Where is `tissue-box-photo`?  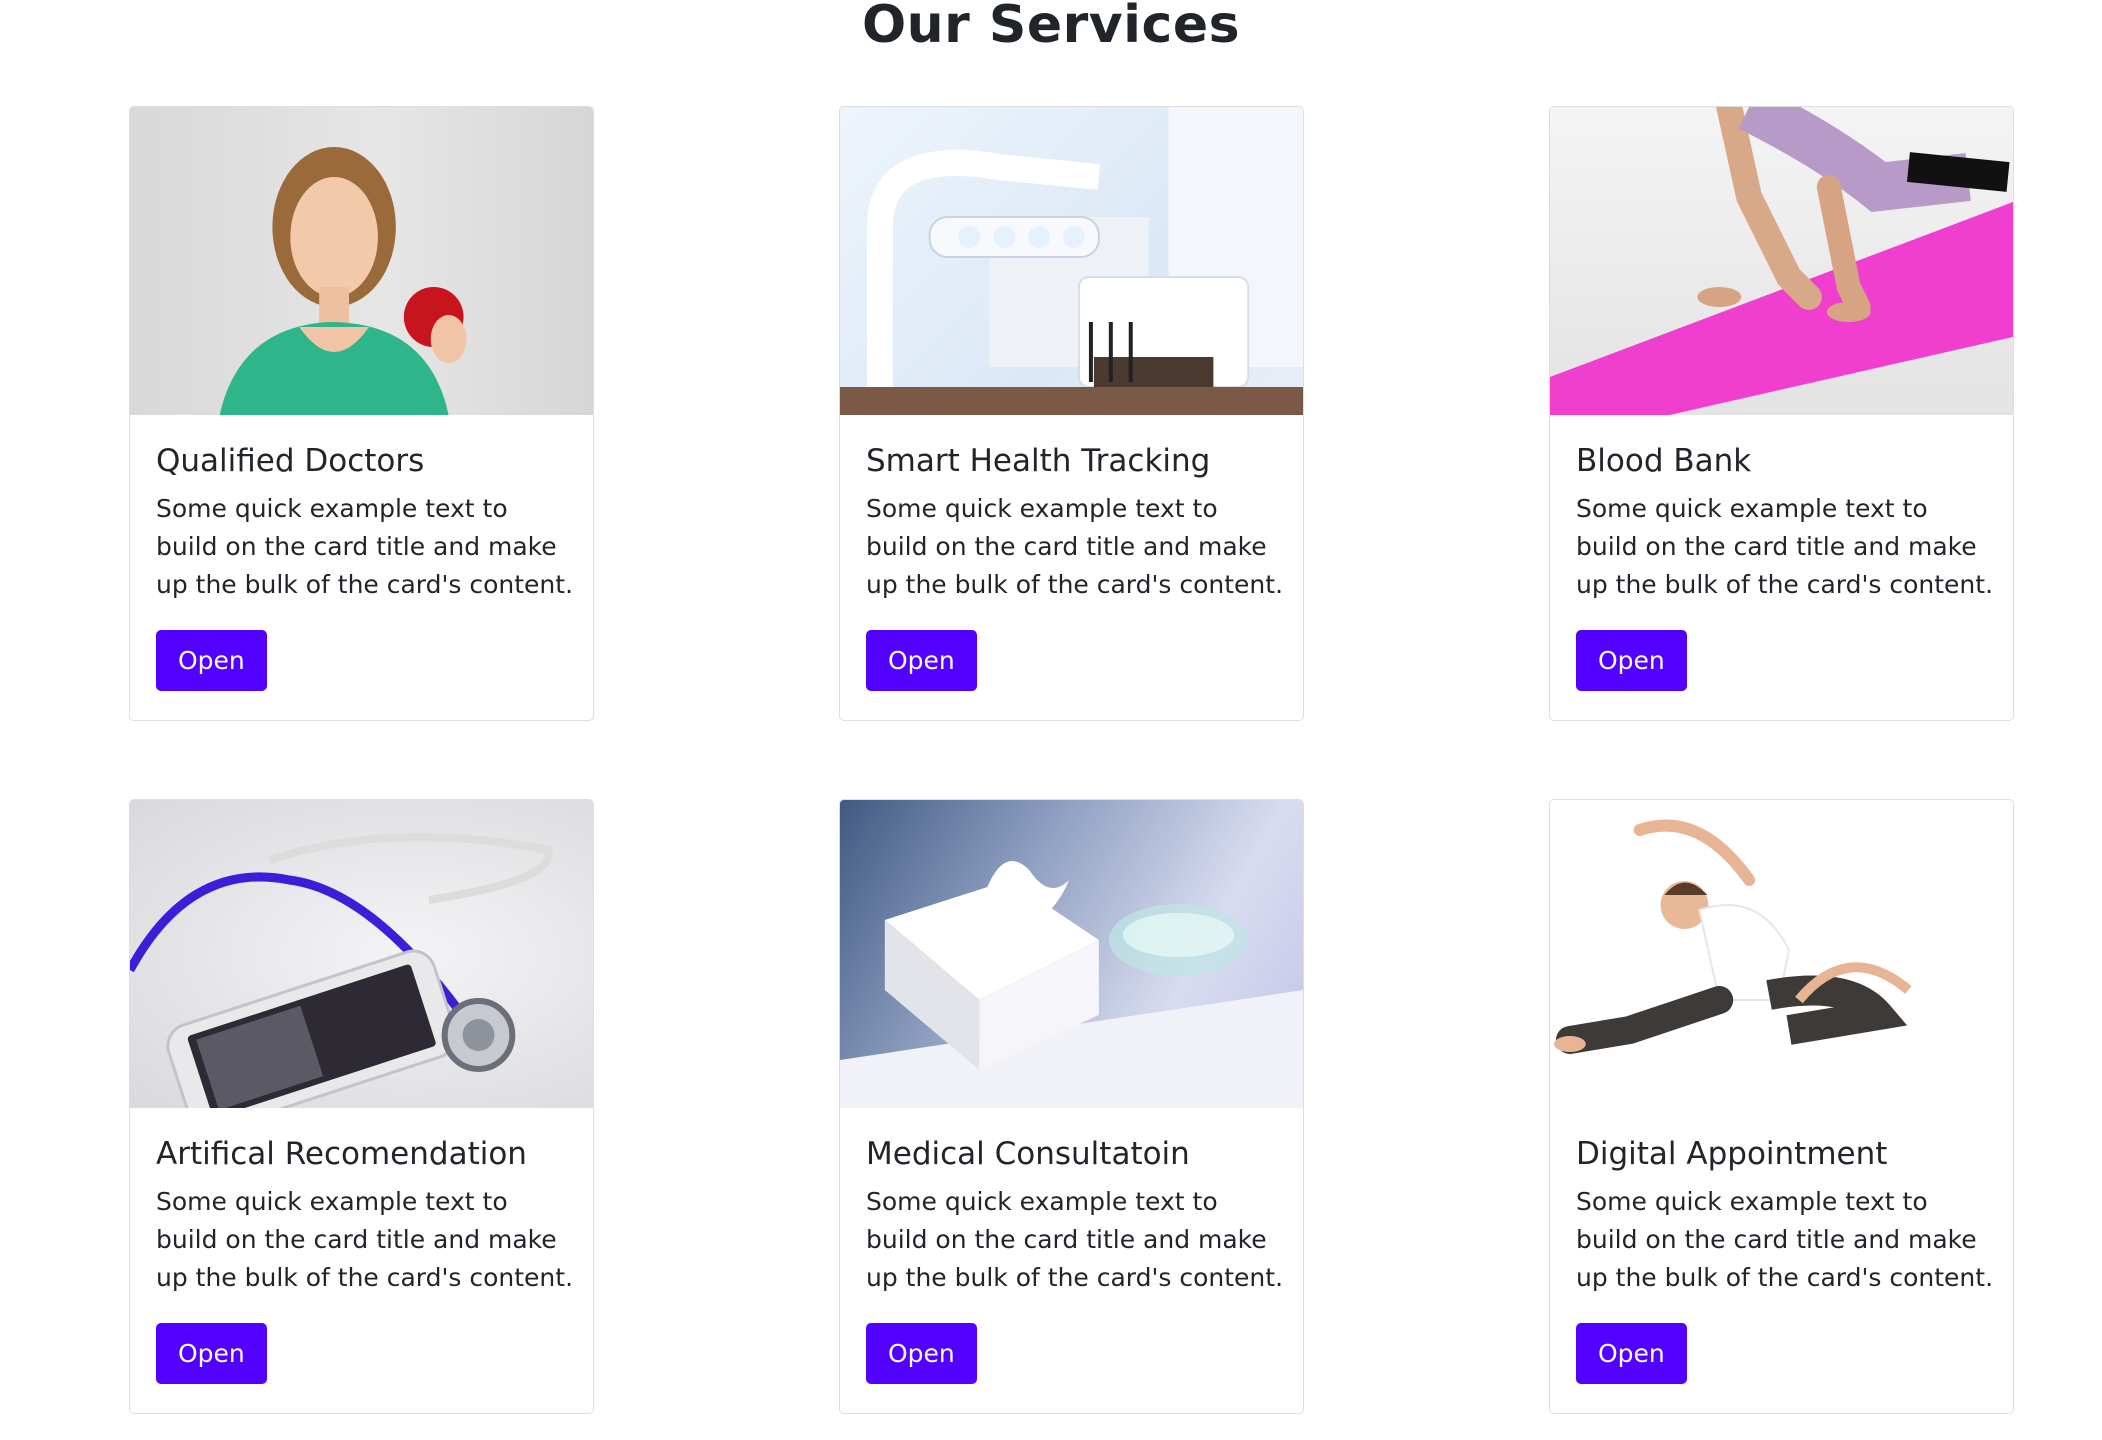 tissue-box-photo is located at coordinates (1071, 954).